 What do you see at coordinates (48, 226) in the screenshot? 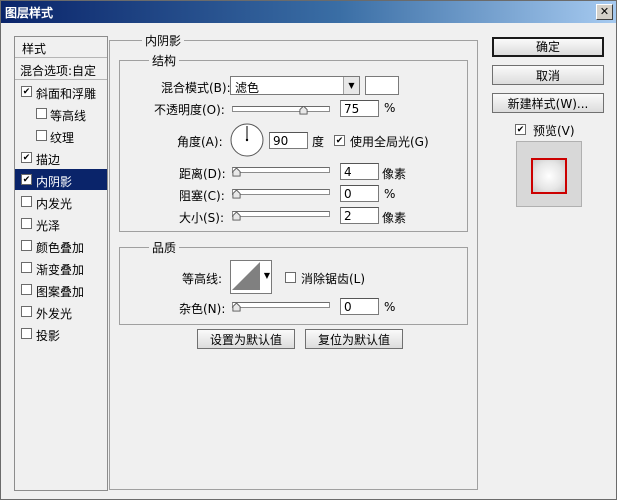
I see `style-item-label: 光泽` at bounding box center [48, 226].